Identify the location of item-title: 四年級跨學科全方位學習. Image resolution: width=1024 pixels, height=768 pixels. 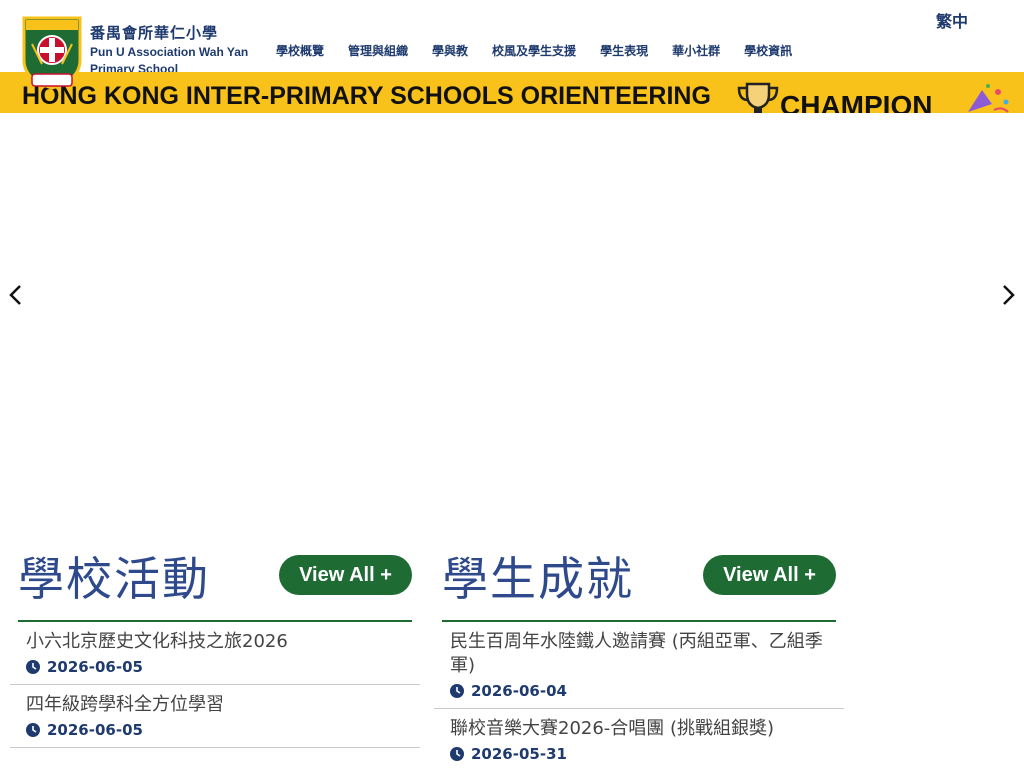
(223, 705).